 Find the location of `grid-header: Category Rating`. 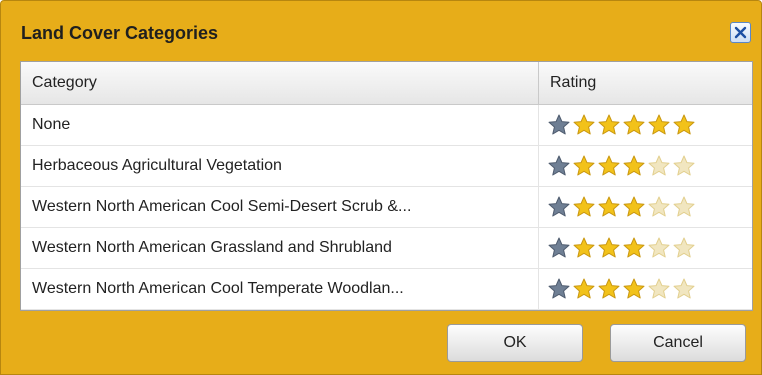

grid-header: Category Rating is located at coordinates (386, 83).